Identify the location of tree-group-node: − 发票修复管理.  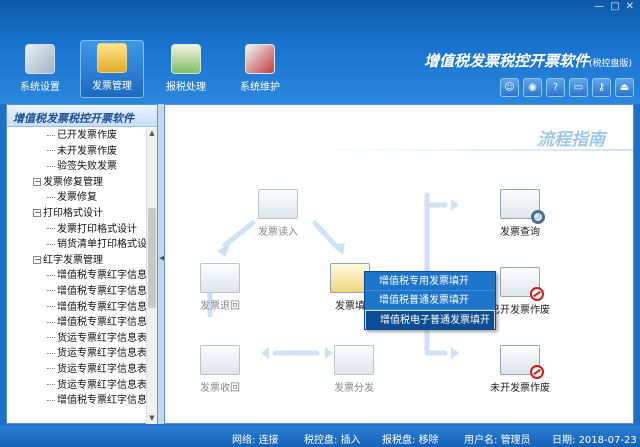
(77, 183).